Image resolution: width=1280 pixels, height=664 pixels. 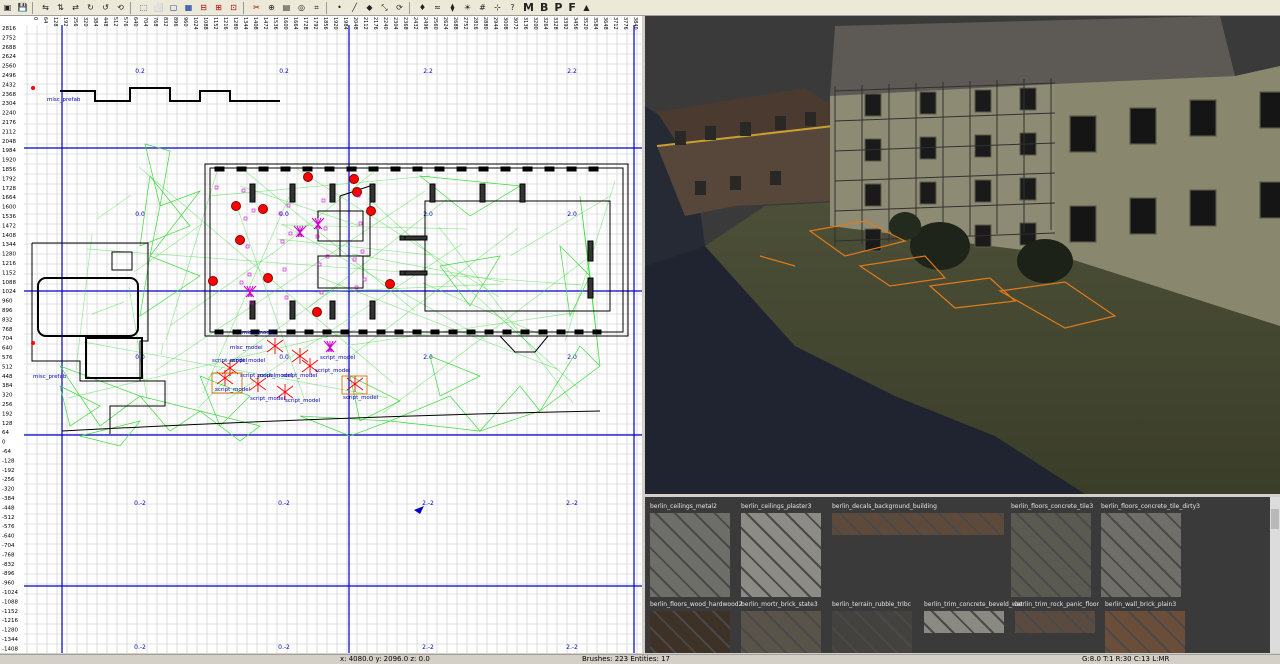 What do you see at coordinates (7, 8) in the screenshot?
I see `open-icon: ▣` at bounding box center [7, 8].